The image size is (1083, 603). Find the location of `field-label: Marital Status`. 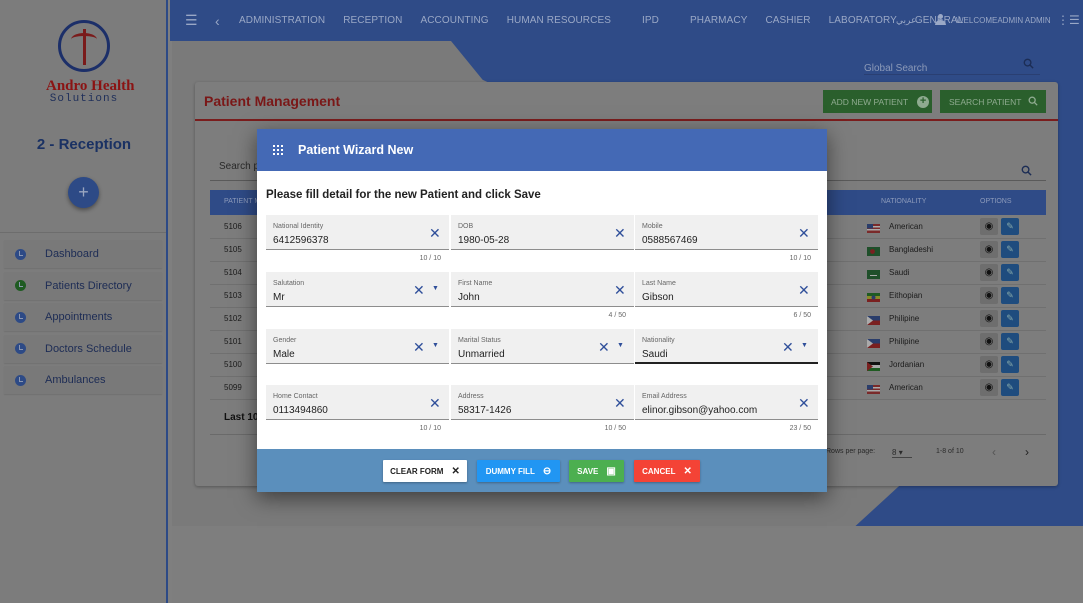

field-label: Marital Status is located at coordinates (479, 340).